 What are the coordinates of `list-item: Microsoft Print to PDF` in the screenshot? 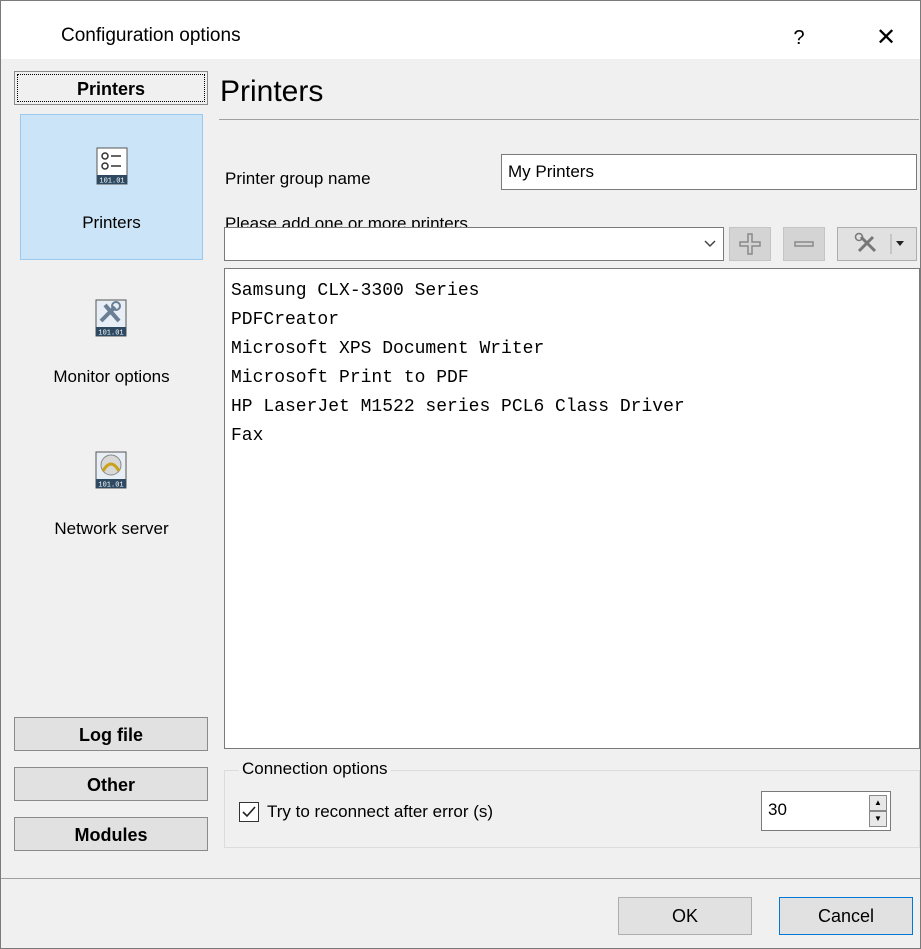 It's located at (572, 378).